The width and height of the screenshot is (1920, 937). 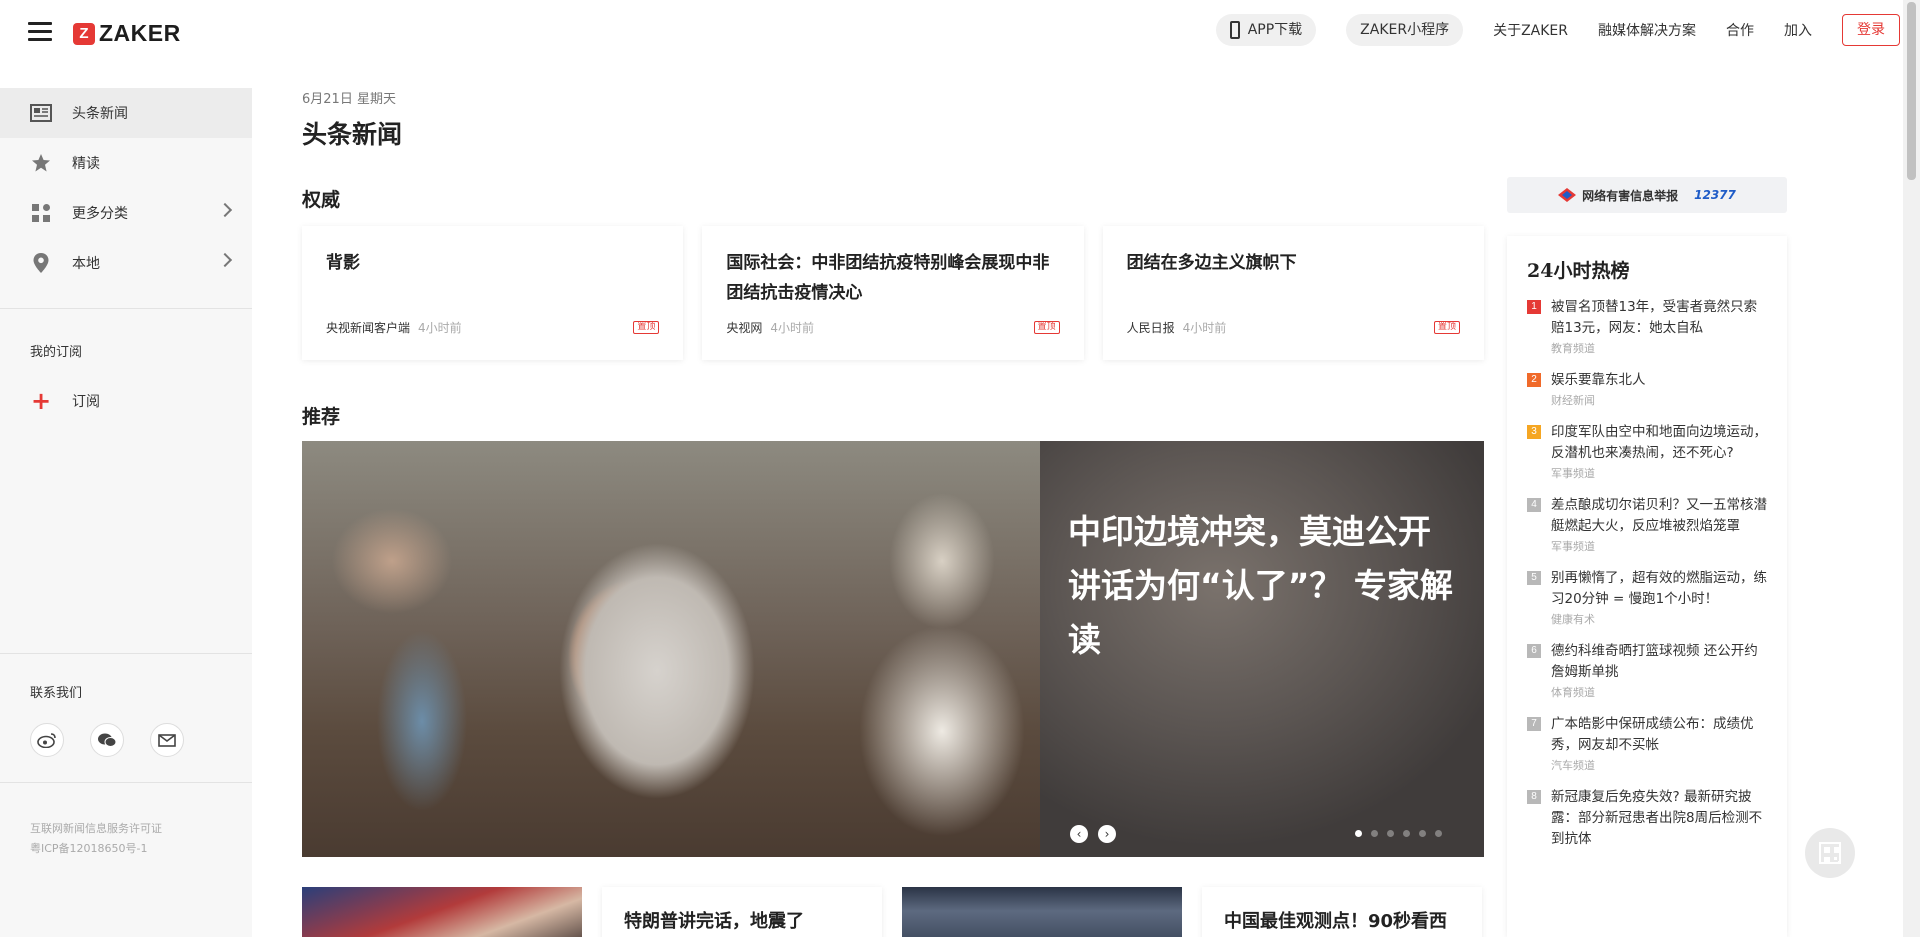 I want to click on hot-list-item: 8 新冠康复后免疫失效? 最新研究披露：部分新冠患者出院8周后检测不到抗体, so click(x=1648, y=818).